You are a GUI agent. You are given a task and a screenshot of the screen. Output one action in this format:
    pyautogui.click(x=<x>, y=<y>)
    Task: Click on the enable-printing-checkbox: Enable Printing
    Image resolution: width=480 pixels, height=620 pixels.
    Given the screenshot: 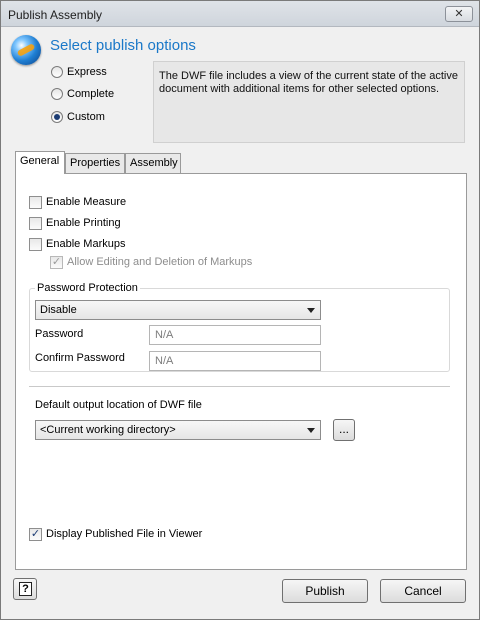 What is the action you would take?
    pyautogui.click(x=75, y=223)
    